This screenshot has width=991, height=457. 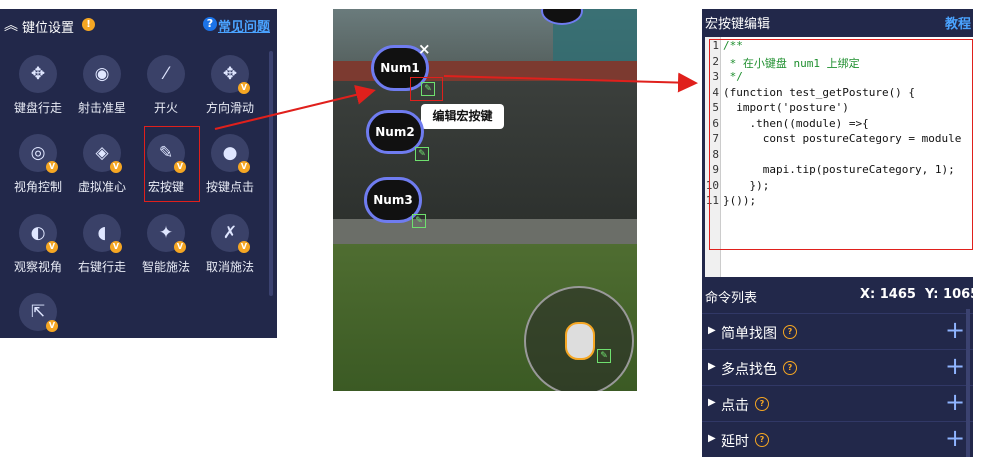 I want to click on command-item: ▶ 多点找色? +, so click(x=837, y=367).